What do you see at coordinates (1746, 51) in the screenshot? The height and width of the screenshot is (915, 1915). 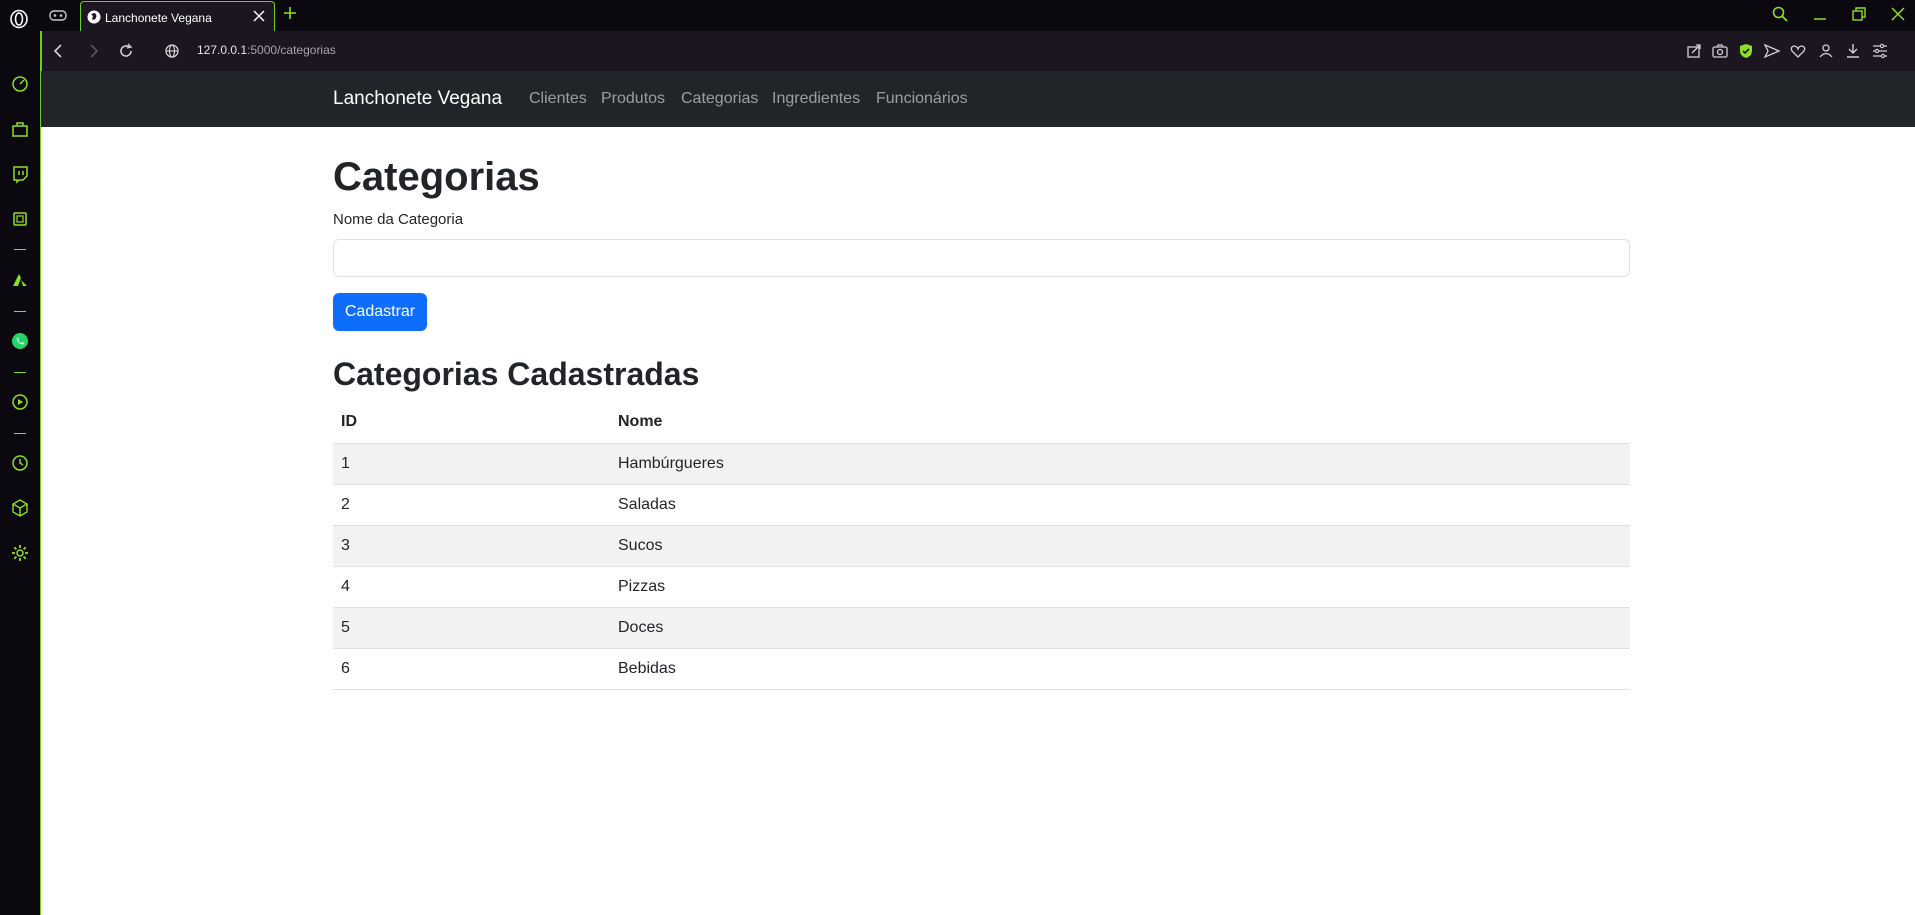 I see `vpn-shield-icon` at bounding box center [1746, 51].